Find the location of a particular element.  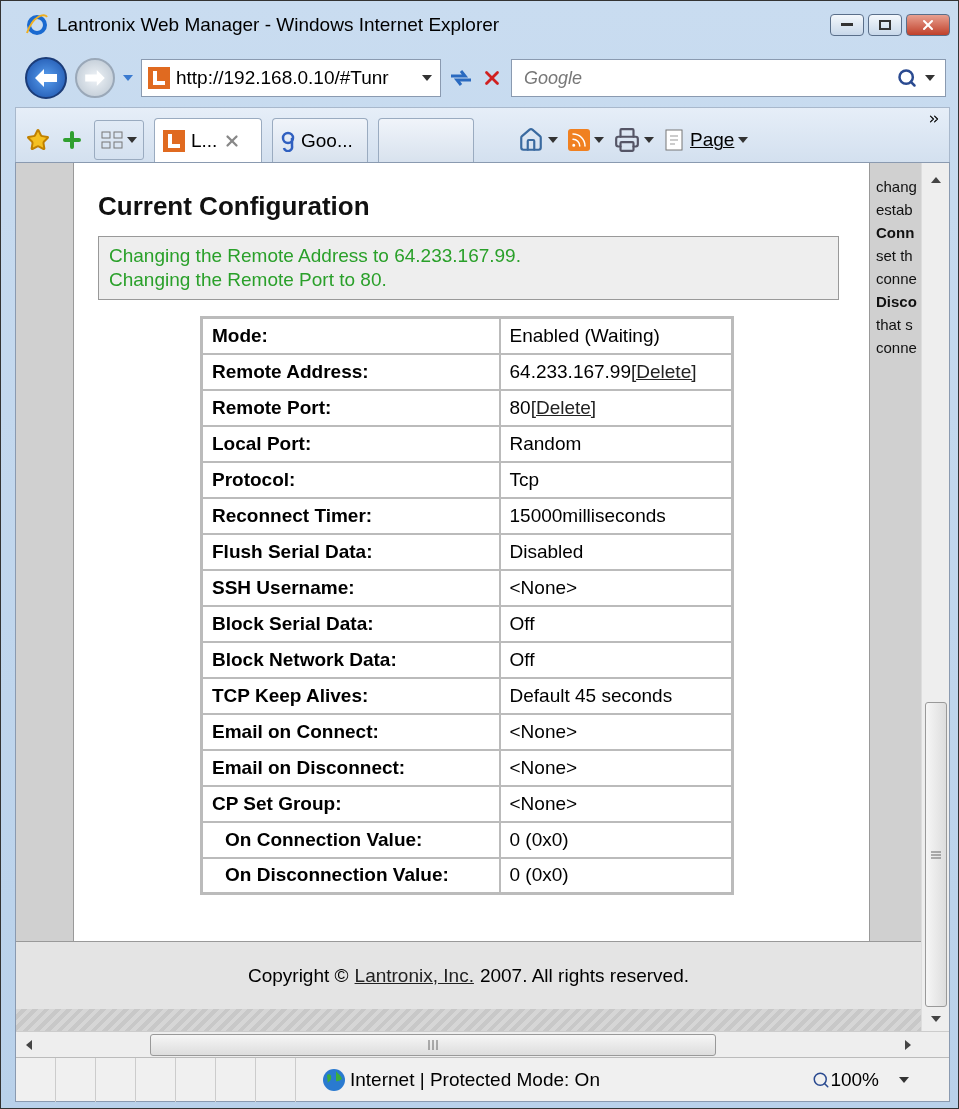

setting-label-cell: Reconnect Timer: is located at coordinates (350, 515).